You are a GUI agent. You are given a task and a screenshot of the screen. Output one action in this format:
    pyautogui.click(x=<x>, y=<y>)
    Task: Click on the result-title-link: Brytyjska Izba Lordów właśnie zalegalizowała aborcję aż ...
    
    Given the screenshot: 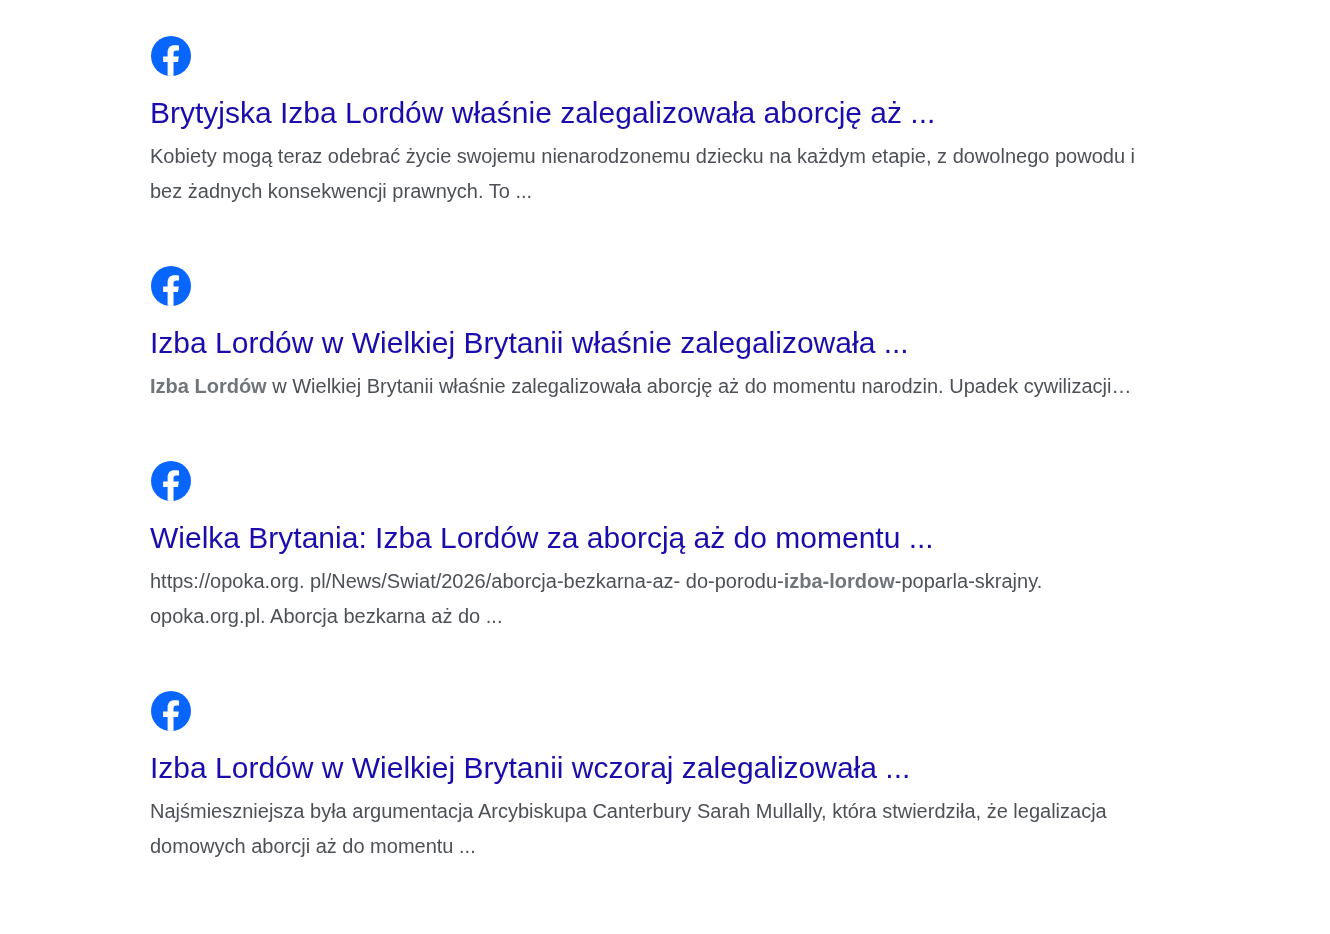 What is the action you would take?
    pyautogui.click(x=543, y=113)
    